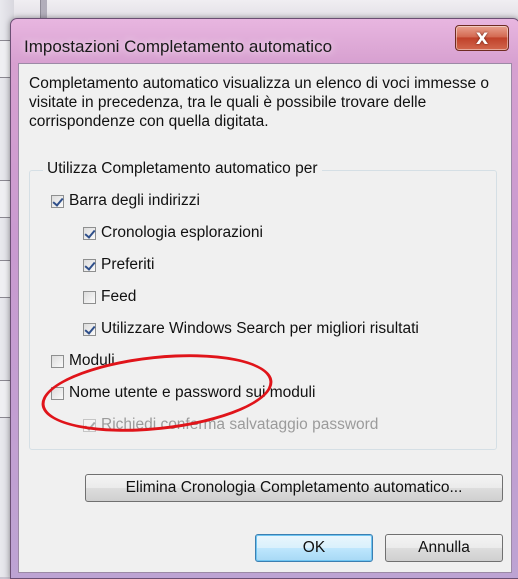 The width and height of the screenshot is (518, 579). I want to click on checkbox-favorites: Preferiti, so click(118, 265).